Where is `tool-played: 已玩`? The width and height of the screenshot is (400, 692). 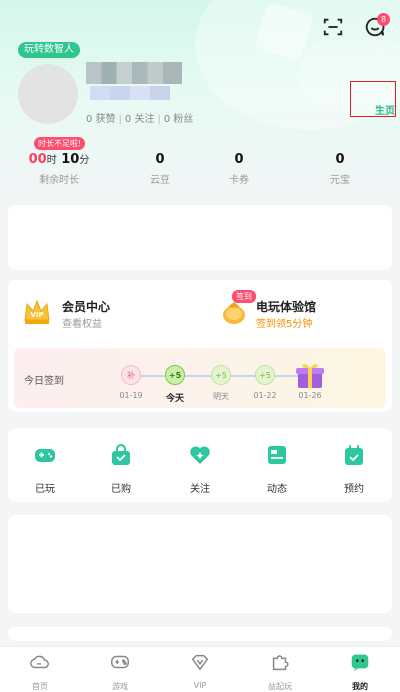
tool-played: 已玩 is located at coordinates (45, 469).